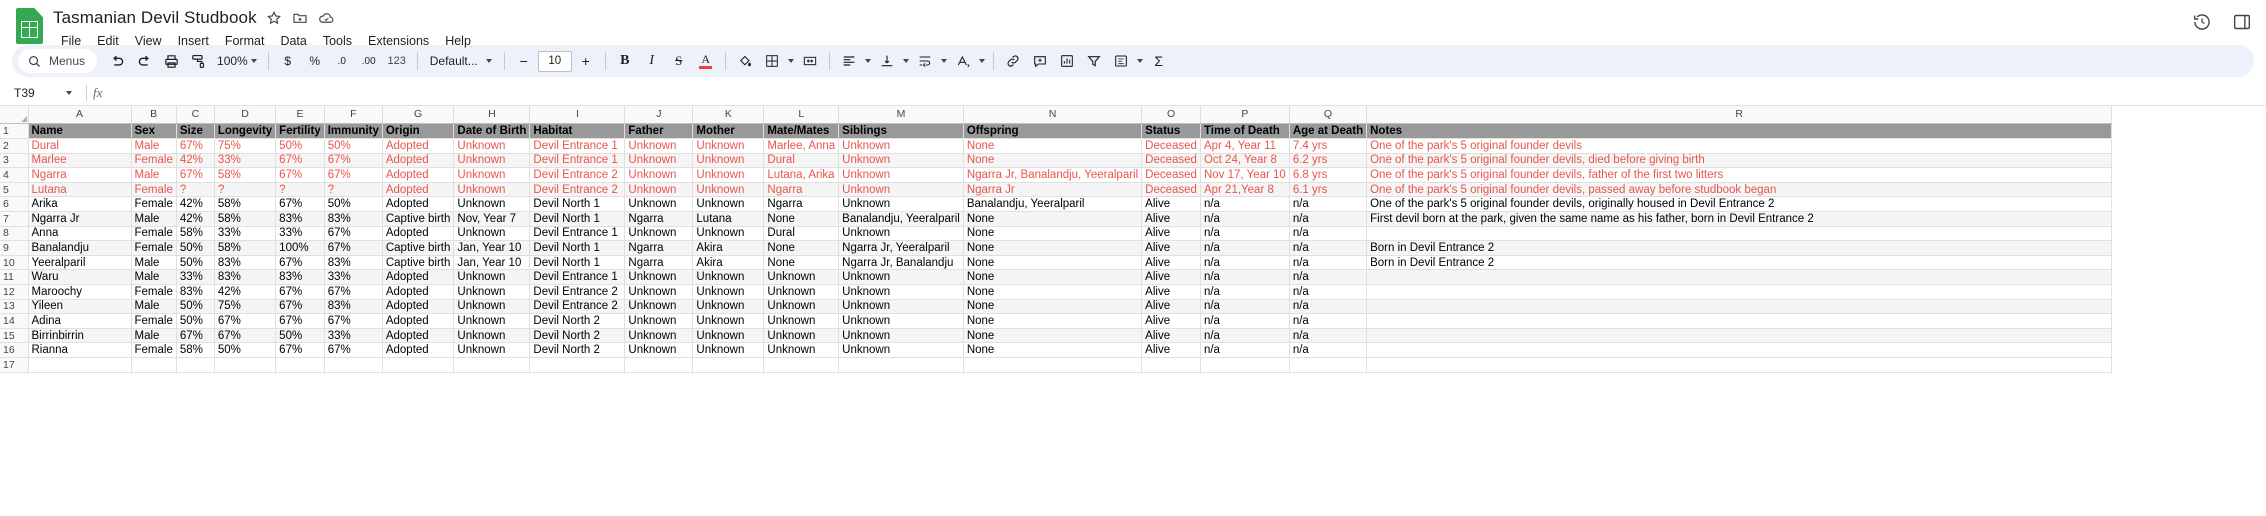 Image resolution: width=2266 pixels, height=516 pixels. Describe the element at coordinates (659, 365) in the screenshot. I see `cell-J17` at that location.